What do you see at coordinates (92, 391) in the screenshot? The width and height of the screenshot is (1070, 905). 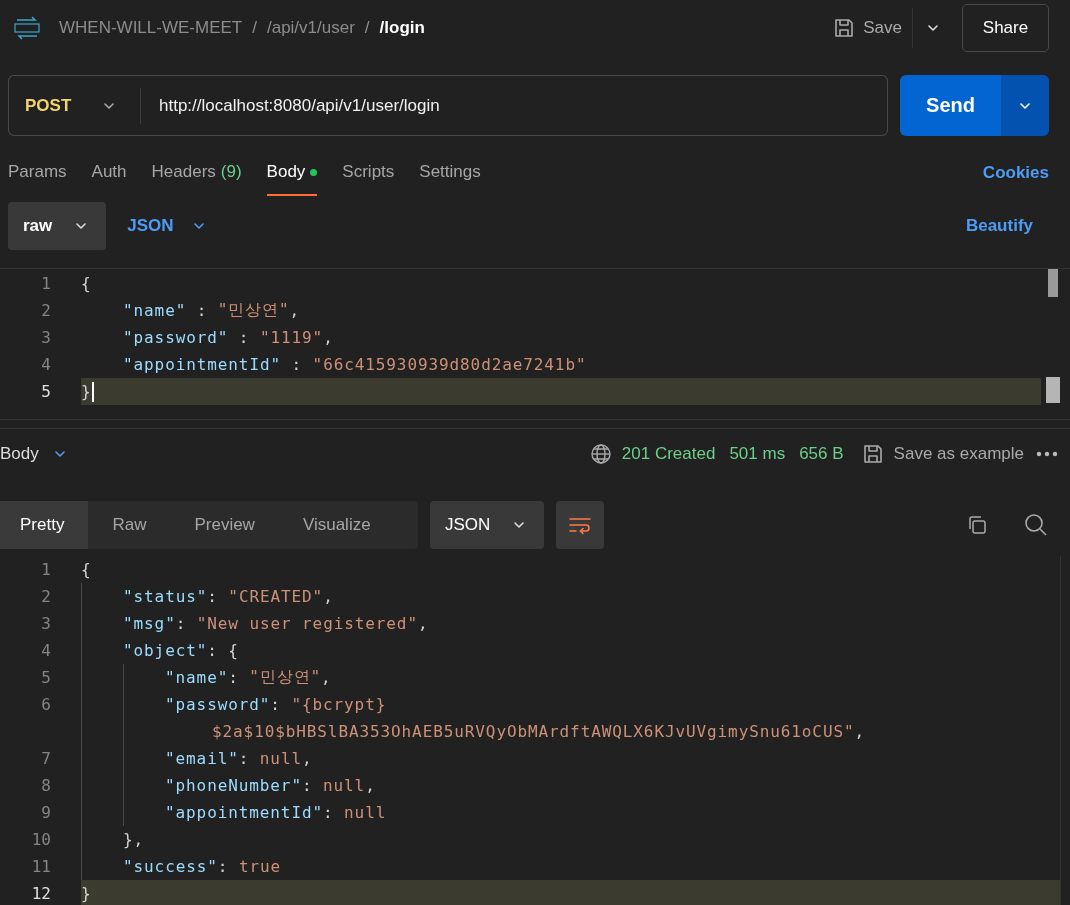 I see `text-cursor` at bounding box center [92, 391].